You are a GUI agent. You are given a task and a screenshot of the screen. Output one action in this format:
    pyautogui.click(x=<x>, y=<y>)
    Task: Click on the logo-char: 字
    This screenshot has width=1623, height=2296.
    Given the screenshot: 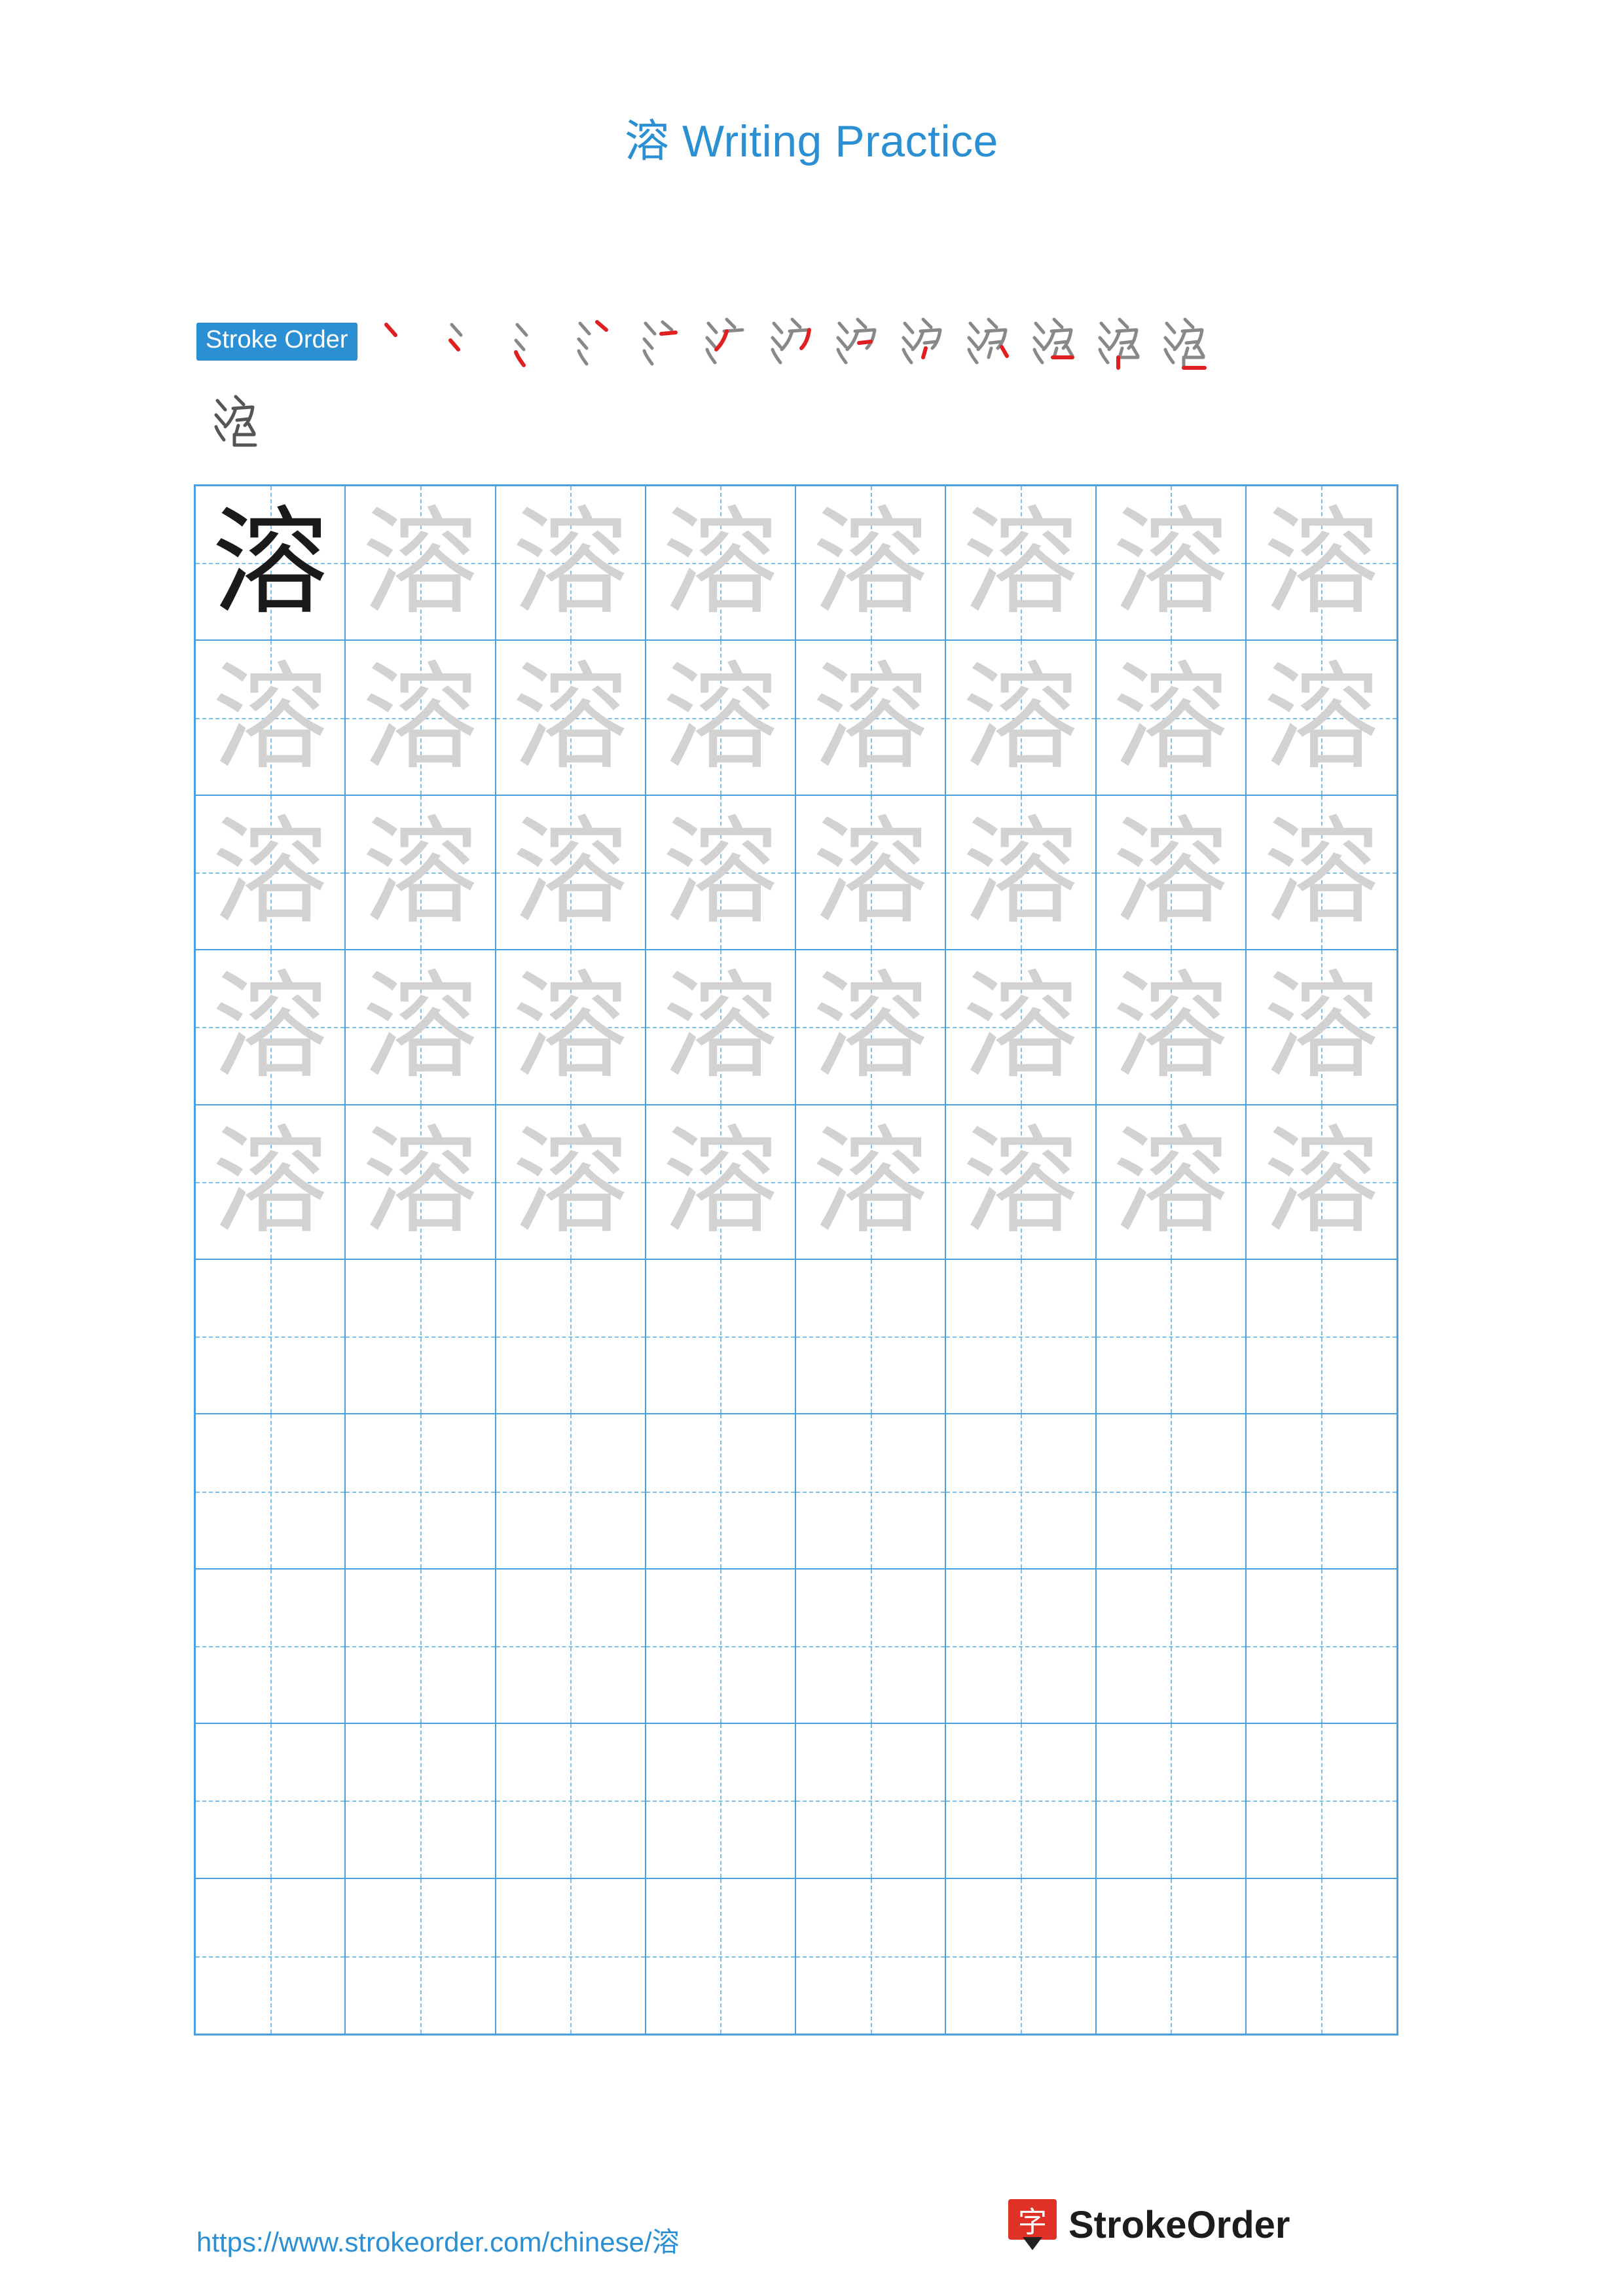 What is the action you would take?
    pyautogui.click(x=1032, y=2222)
    